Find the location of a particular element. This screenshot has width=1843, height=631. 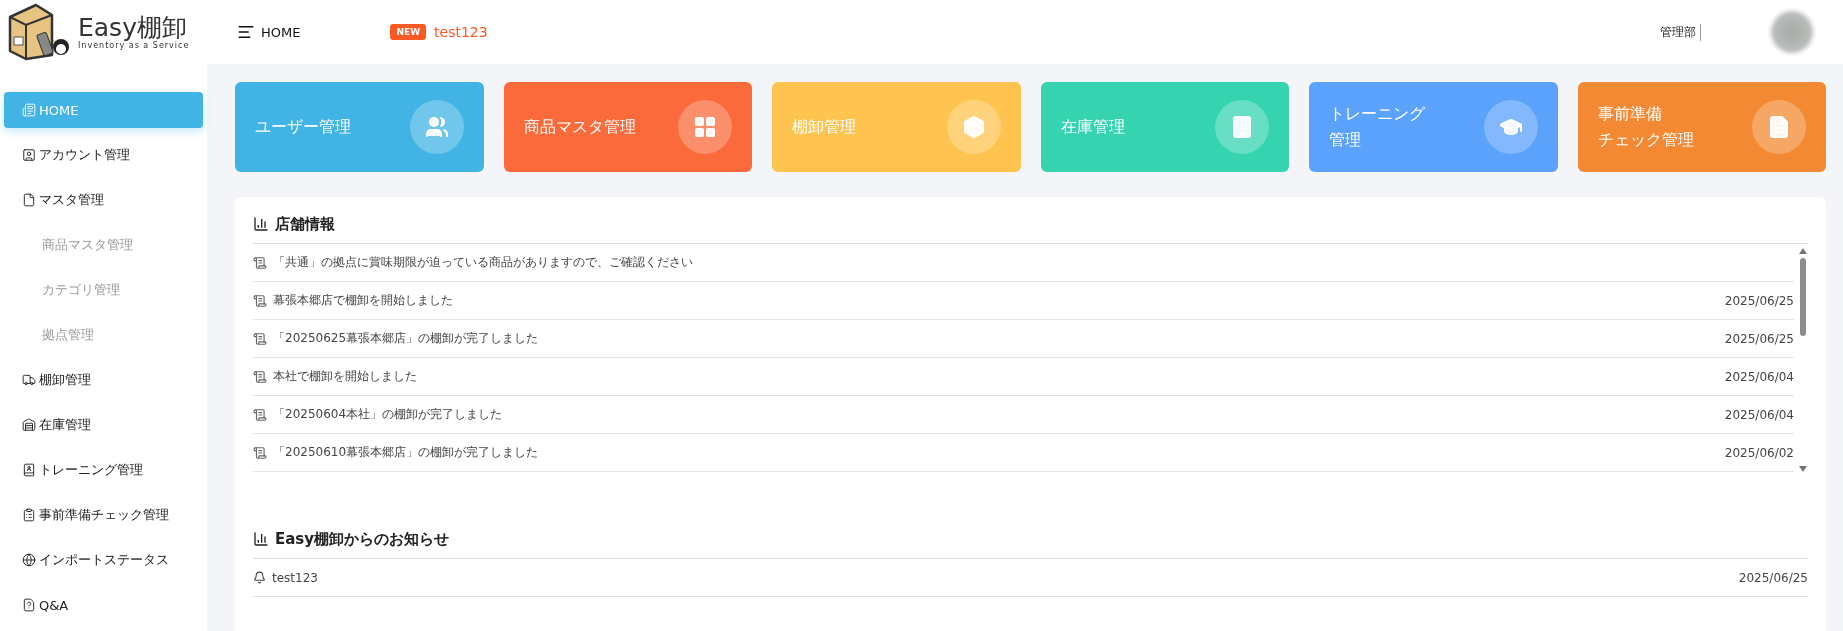

card-label: 棚卸管理 is located at coordinates (824, 127).